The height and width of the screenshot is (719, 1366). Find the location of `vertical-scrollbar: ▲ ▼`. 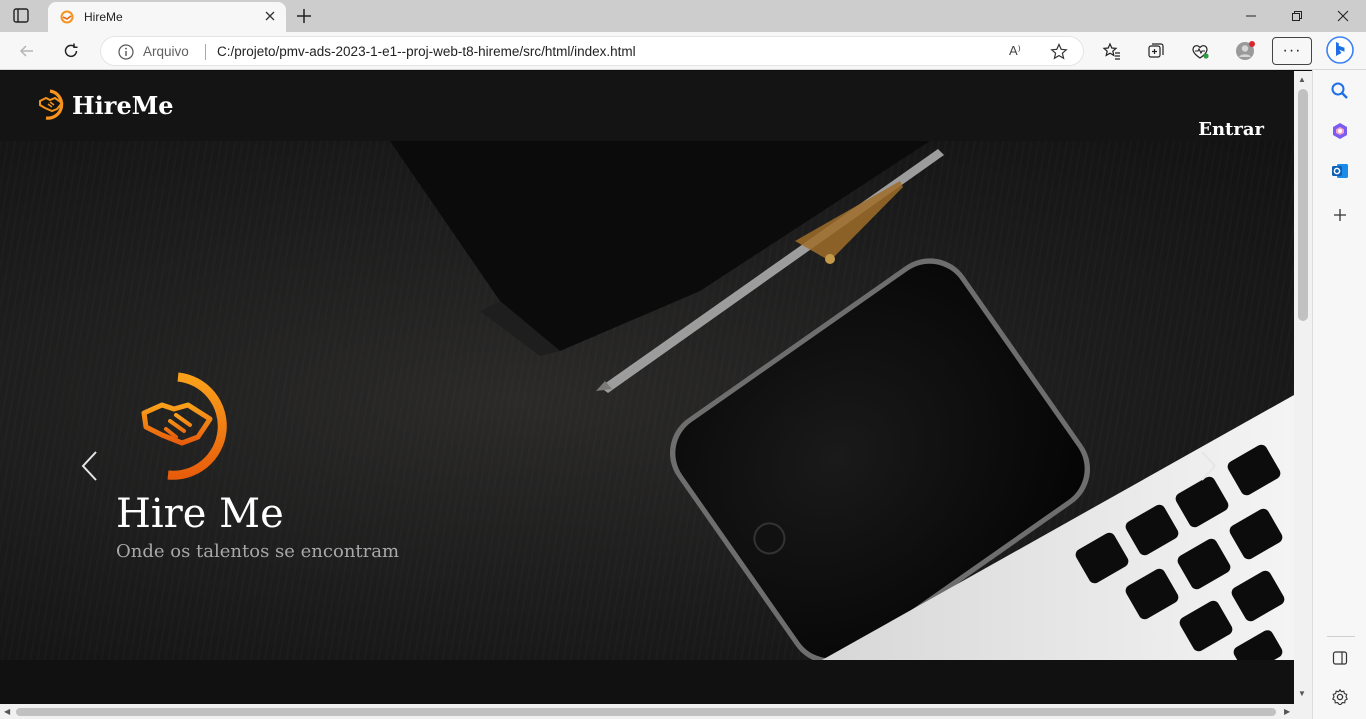

vertical-scrollbar: ▲ ▼ is located at coordinates (1303, 387).